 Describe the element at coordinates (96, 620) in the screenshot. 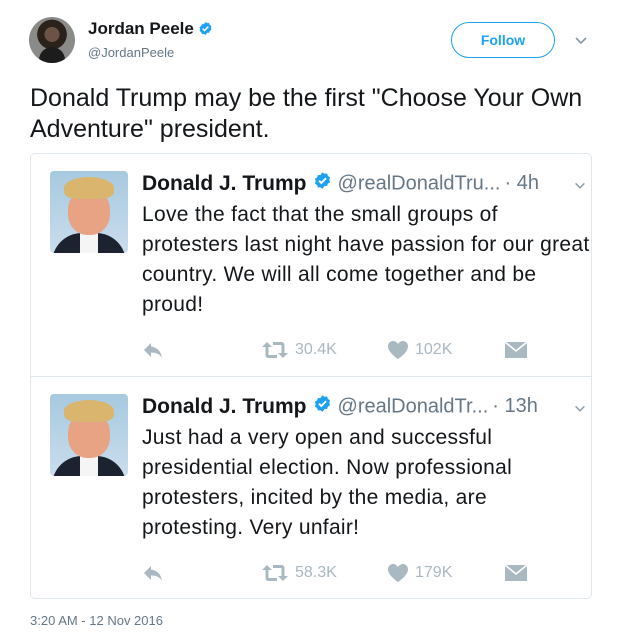

I see `tweet-timestamp: 3:20 AM - 12 Nov 2016` at that location.